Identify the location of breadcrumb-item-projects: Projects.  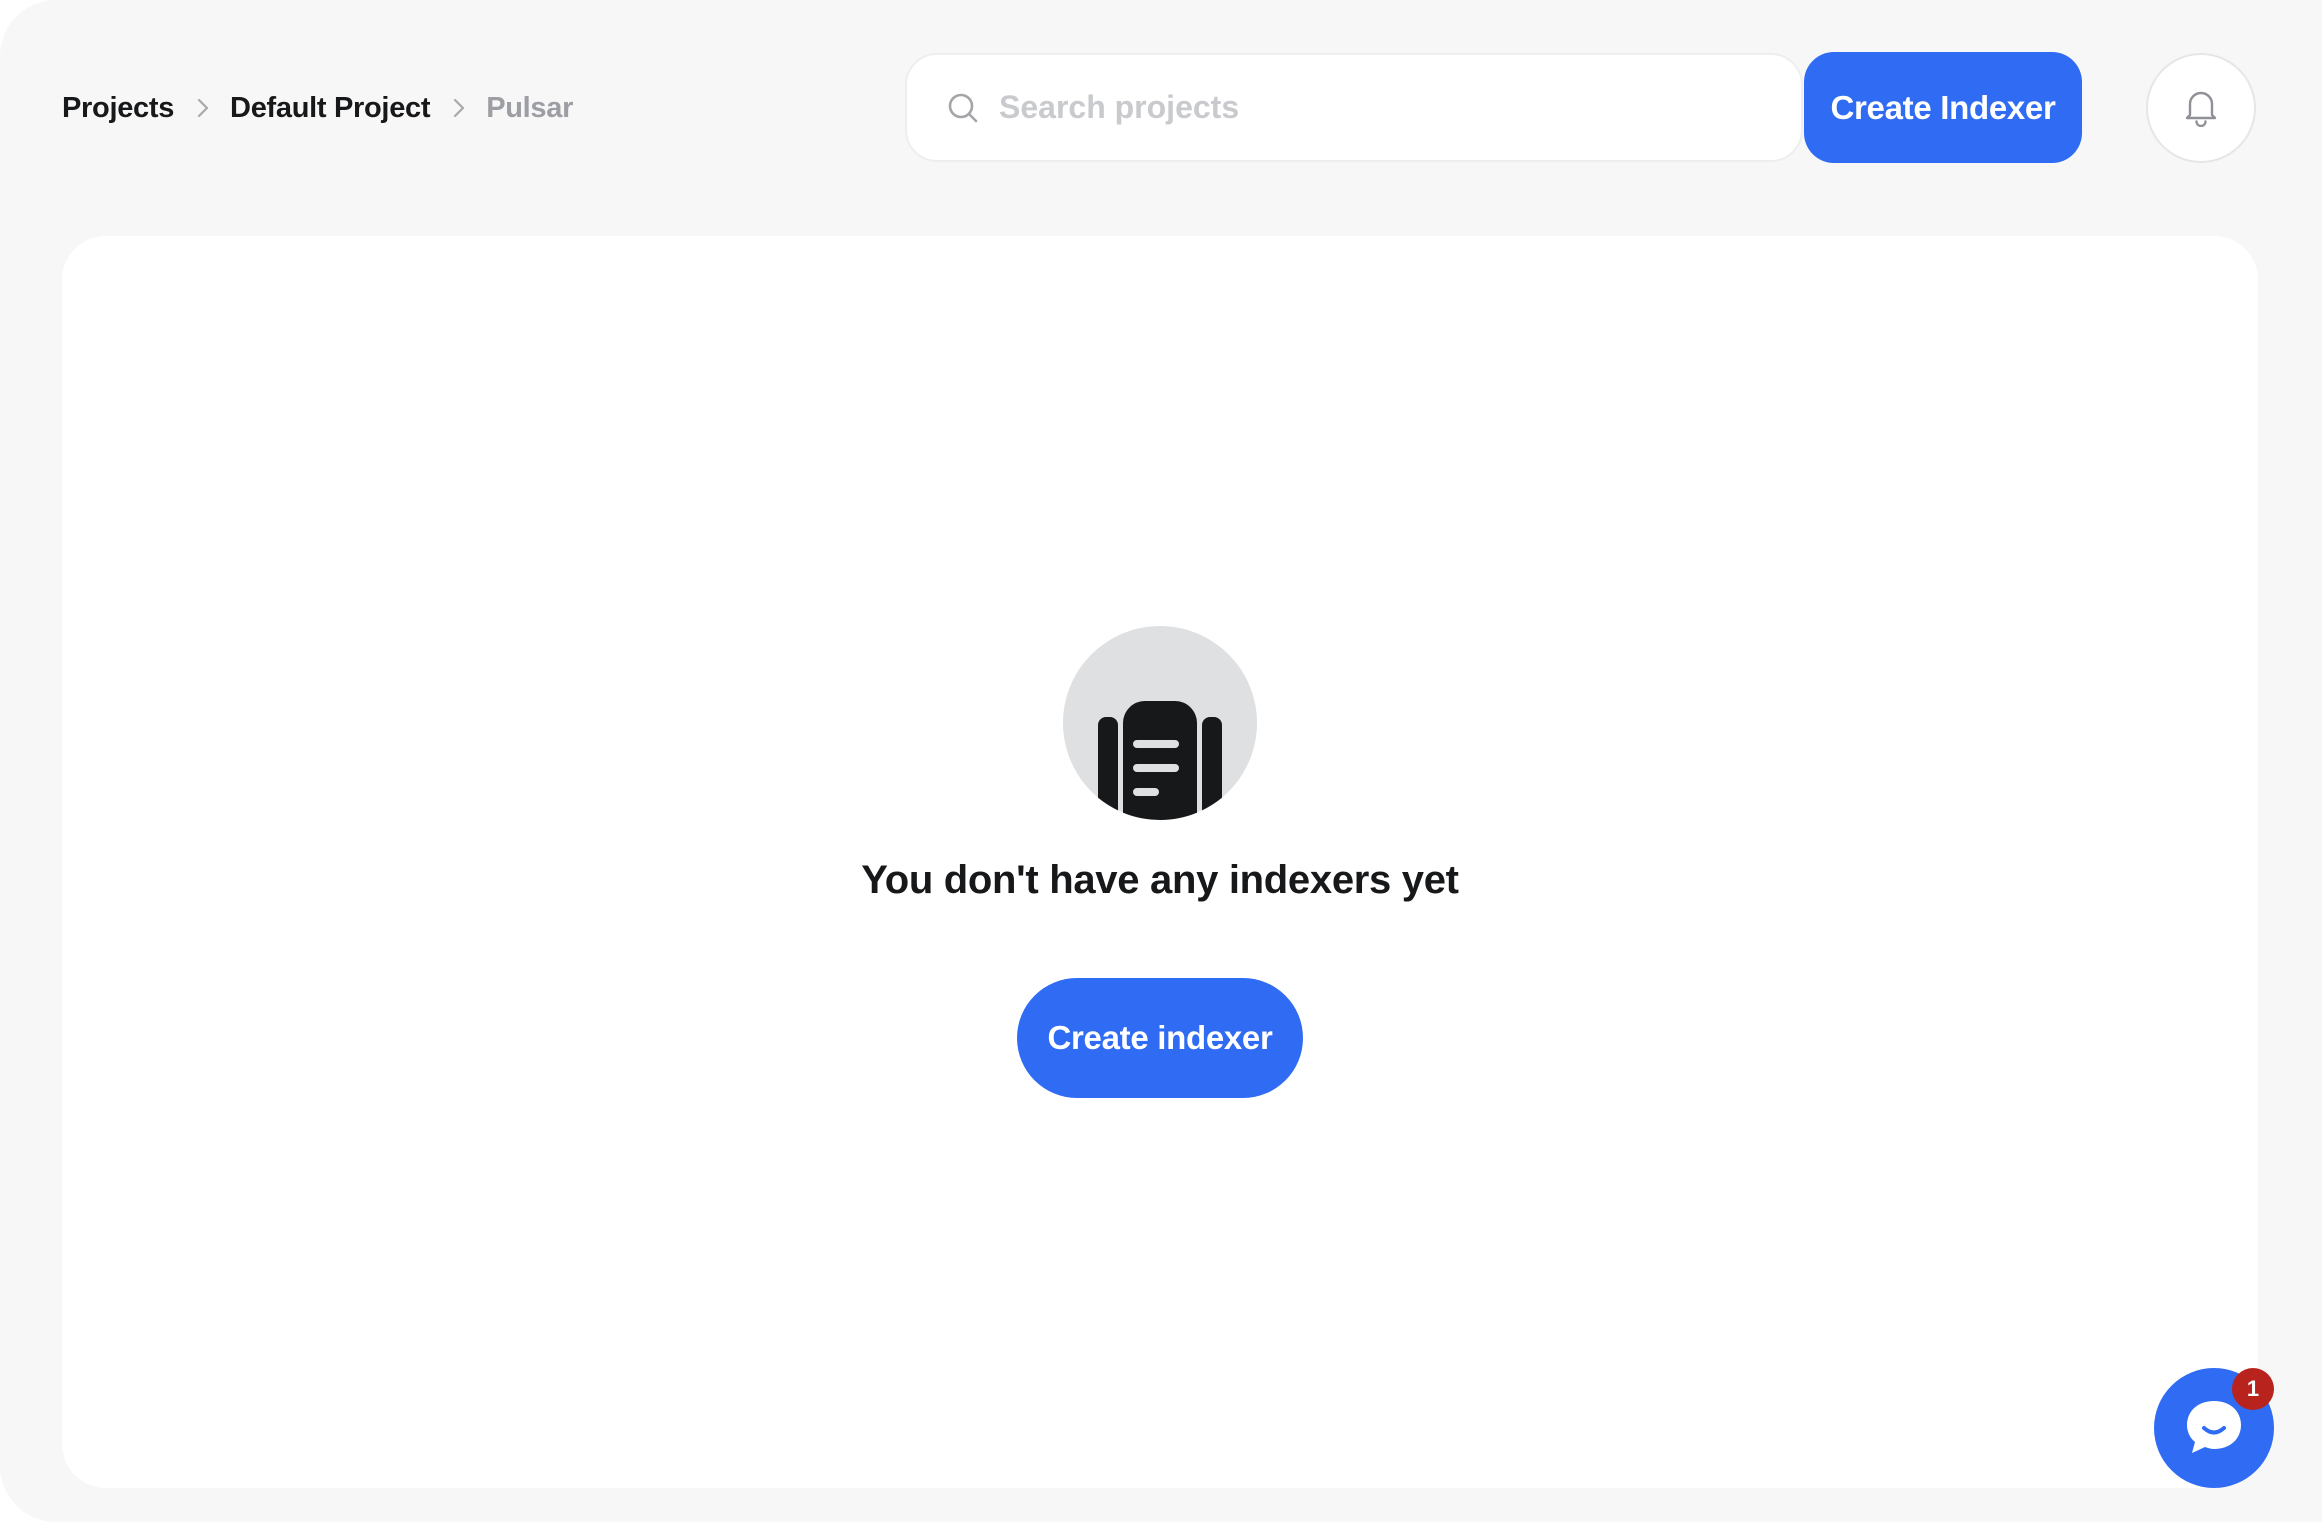
(118, 108).